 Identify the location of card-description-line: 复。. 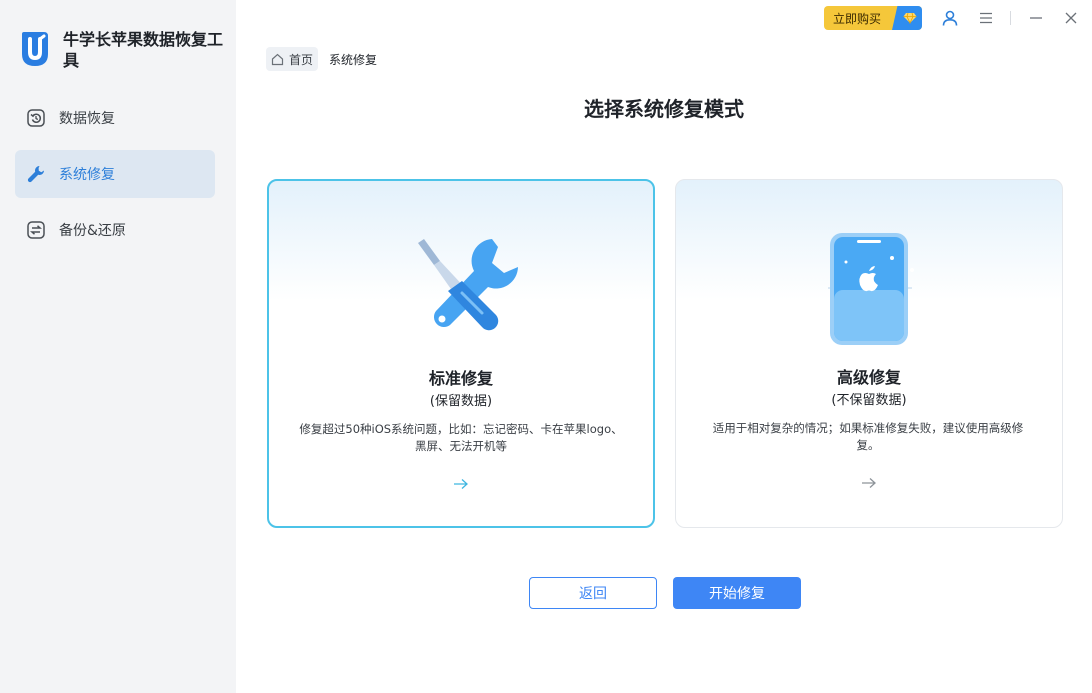
(868, 445).